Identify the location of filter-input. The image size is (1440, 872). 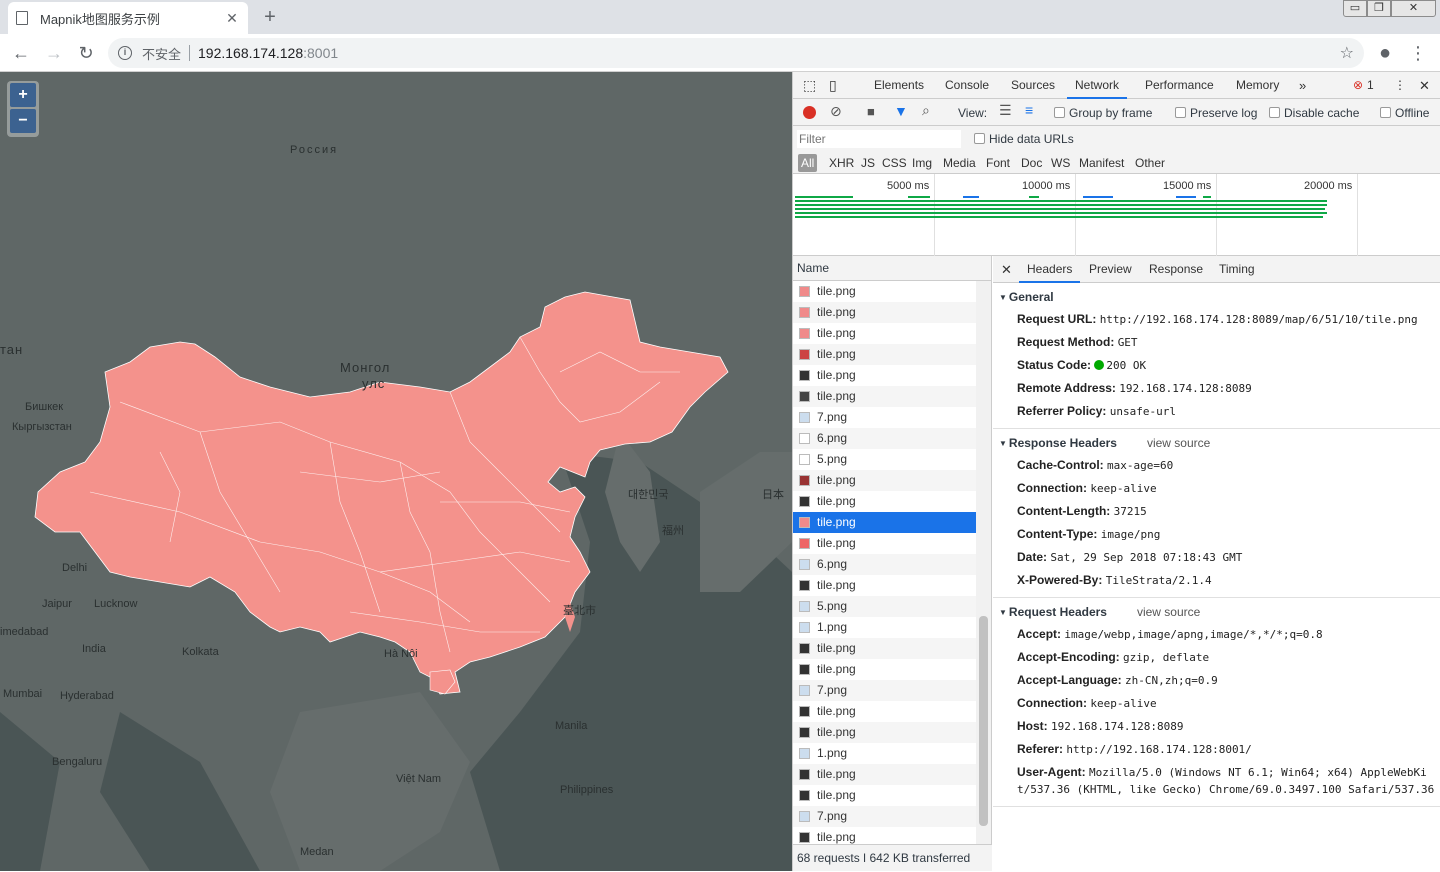
(879, 139).